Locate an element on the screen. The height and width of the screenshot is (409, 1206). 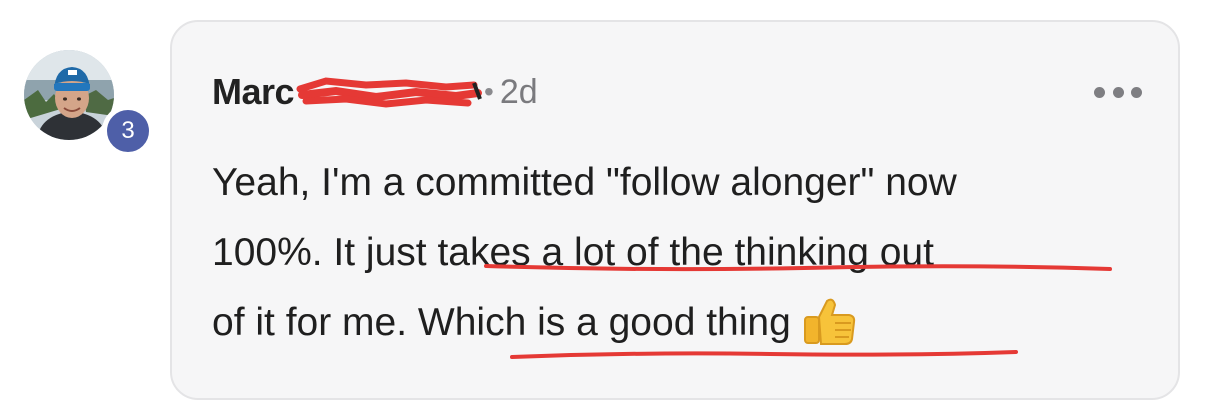
user-avatar-photo-icon is located at coordinates (69, 95).